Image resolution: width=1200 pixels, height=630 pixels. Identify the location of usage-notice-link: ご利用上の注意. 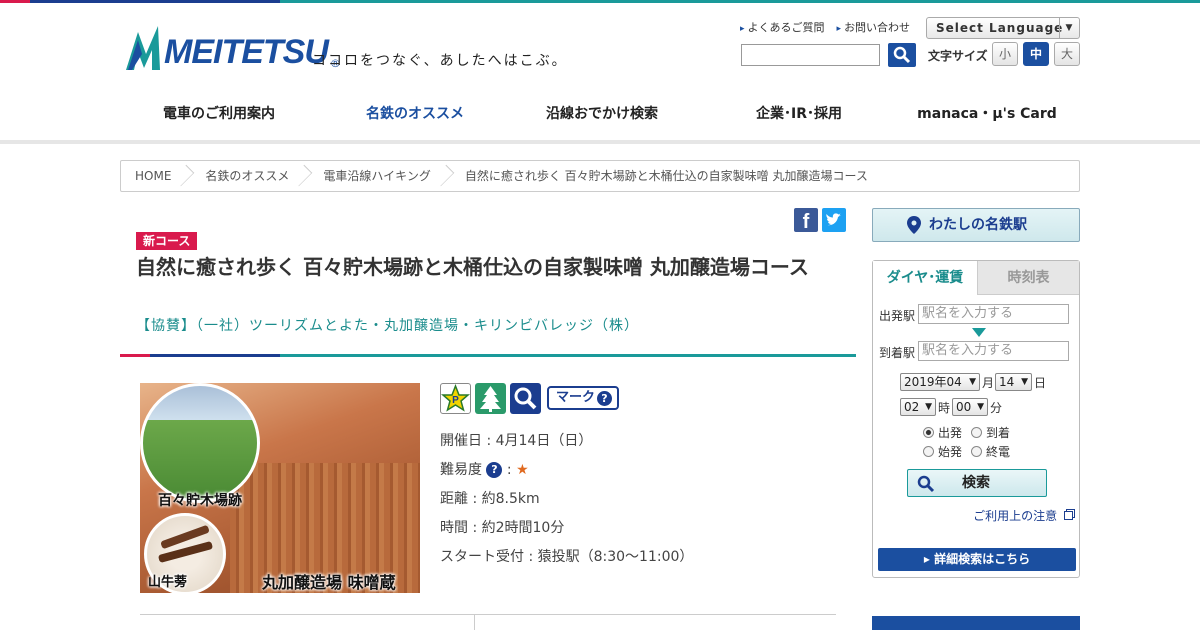
(1023, 515).